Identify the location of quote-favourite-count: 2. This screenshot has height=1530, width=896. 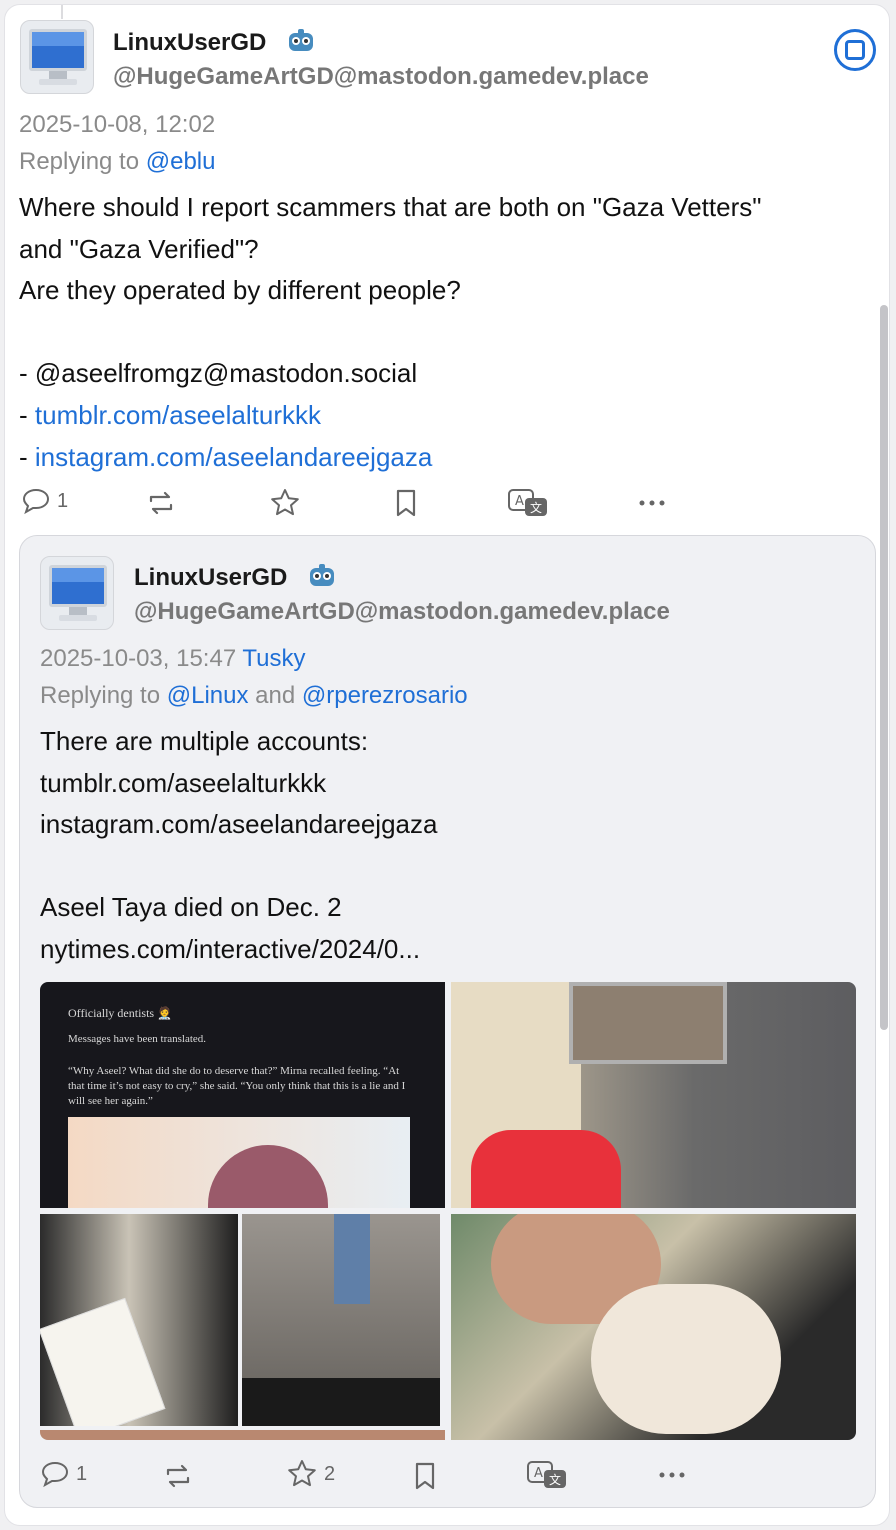
(330, 1473).